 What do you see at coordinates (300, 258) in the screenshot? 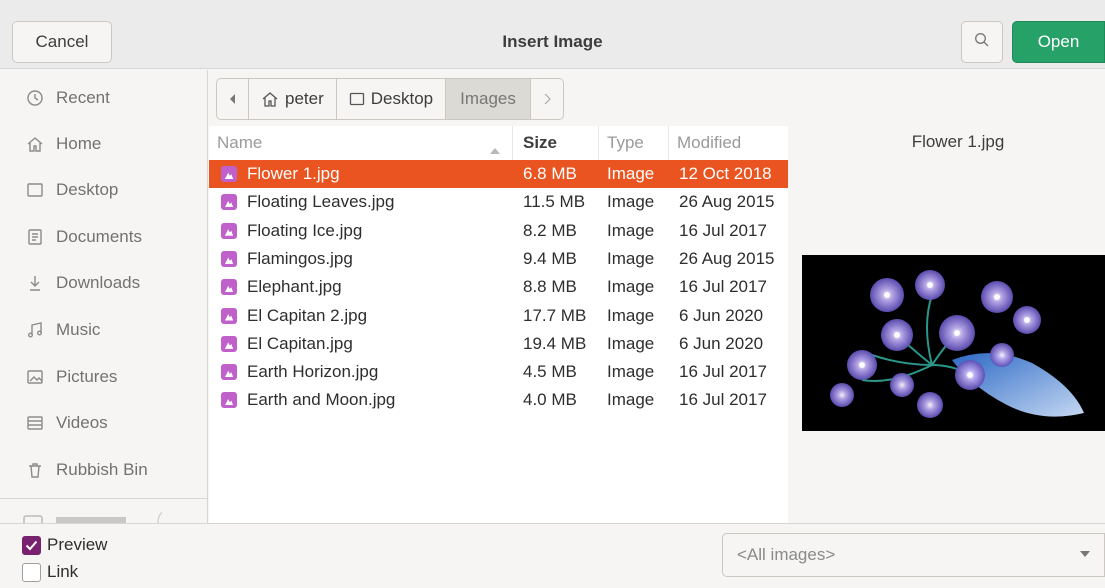
I see `file-name: Flamingos.jpg` at bounding box center [300, 258].